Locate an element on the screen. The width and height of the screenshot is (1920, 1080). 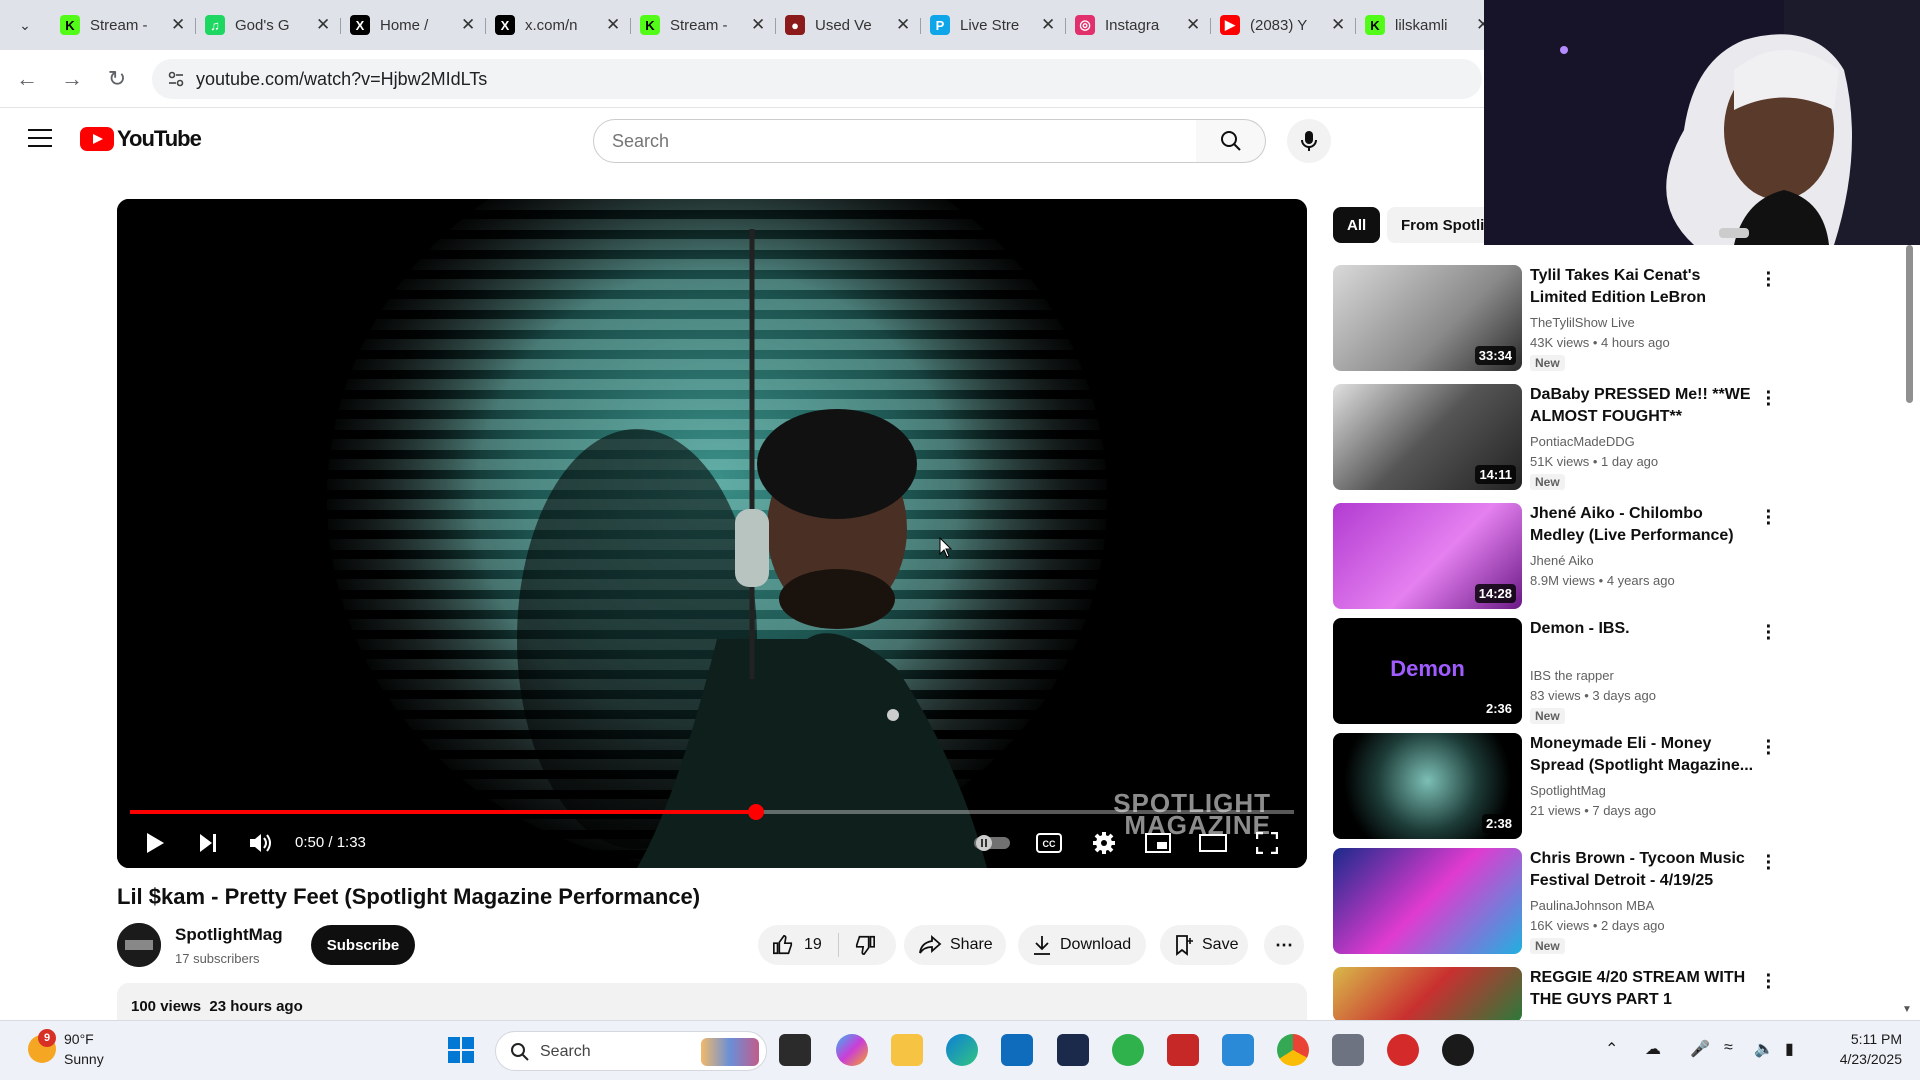
save-button: Save is located at coordinates (1204, 945).